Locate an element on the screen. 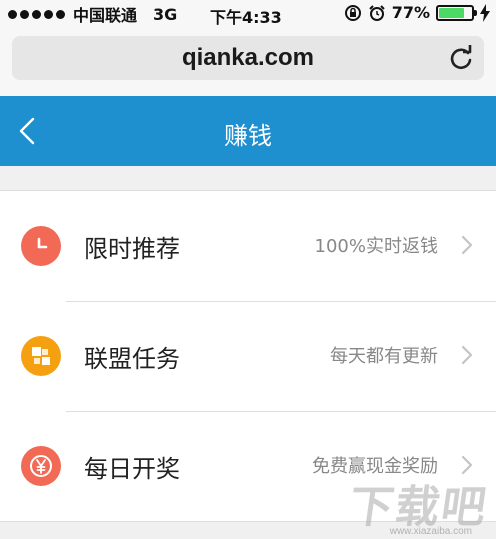 This screenshot has width=496, height=539. yen-coin-icon is located at coordinates (41, 466).